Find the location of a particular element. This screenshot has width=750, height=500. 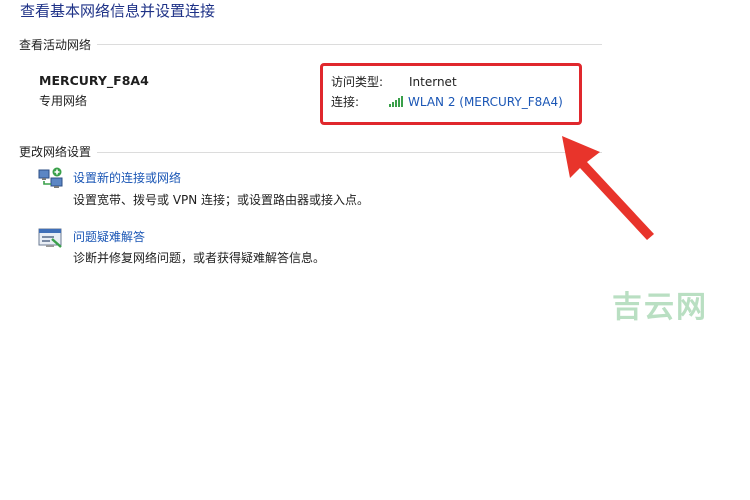

change-settings-heading: 更改网络设置 is located at coordinates (58, 151).